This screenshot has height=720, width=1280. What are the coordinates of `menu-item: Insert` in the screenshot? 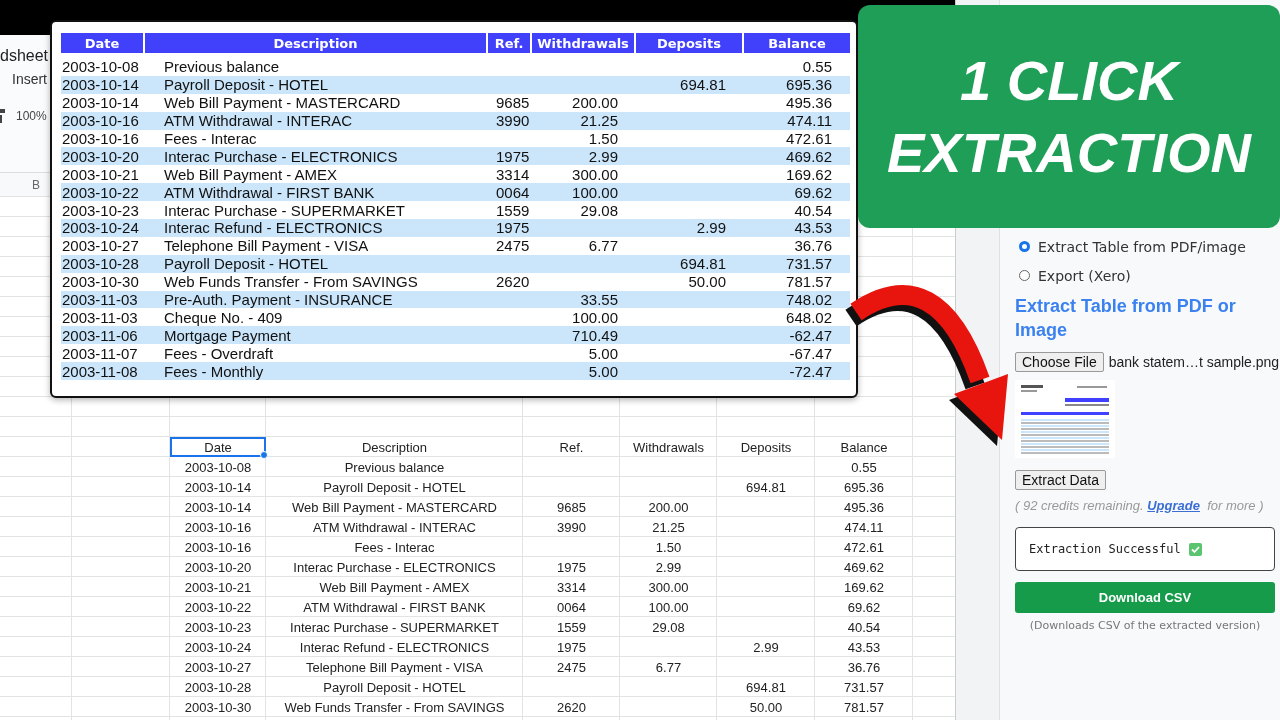 It's located at (29, 79).